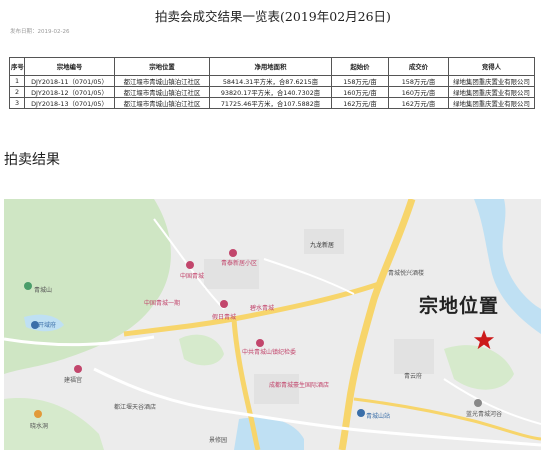  I want to click on cell-index: 3, so click(17, 103).